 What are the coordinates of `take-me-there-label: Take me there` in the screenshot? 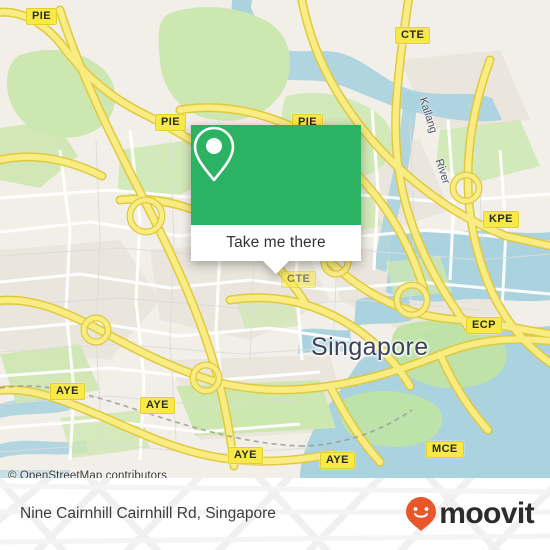 It's located at (276, 242).